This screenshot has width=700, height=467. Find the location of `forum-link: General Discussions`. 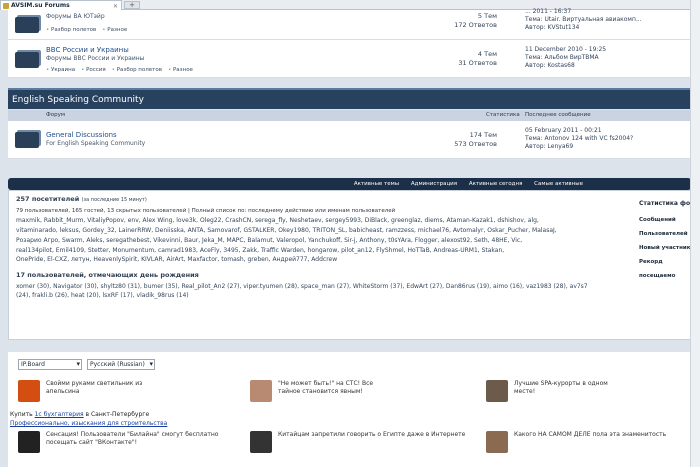

forum-link: General Discussions is located at coordinates (81, 135).